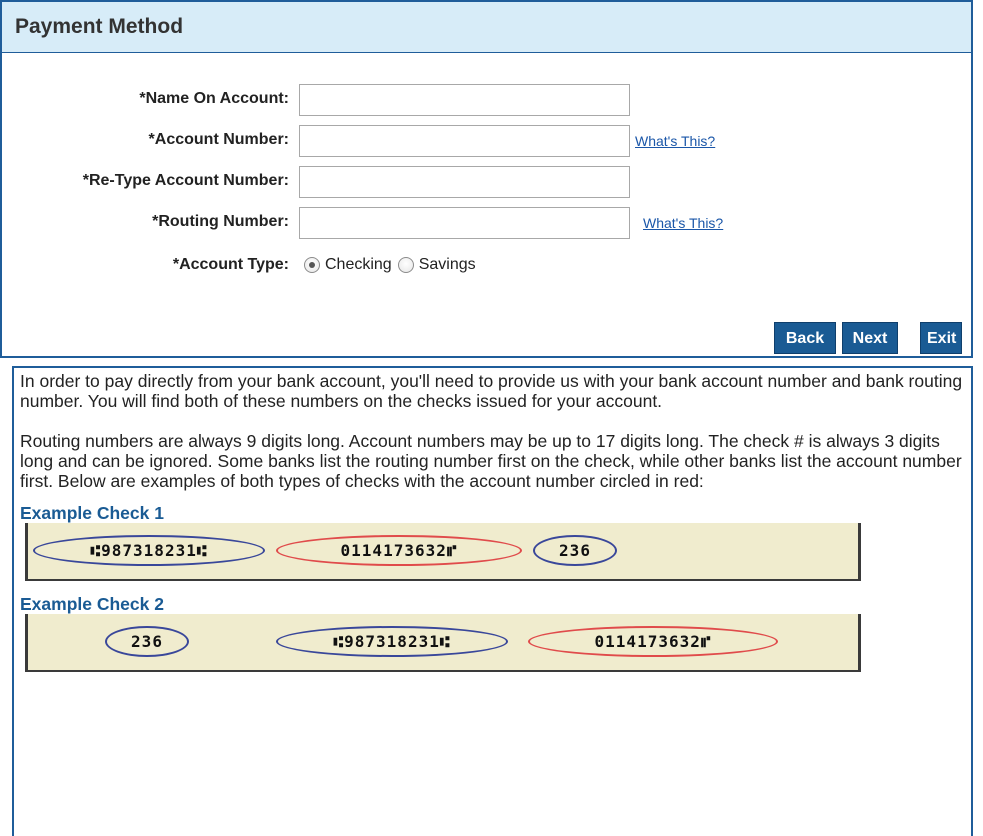 This screenshot has width=983, height=836. What do you see at coordinates (149, 550) in the screenshot?
I see `example-1-routing-number-circle: ⑆987318231⑆` at bounding box center [149, 550].